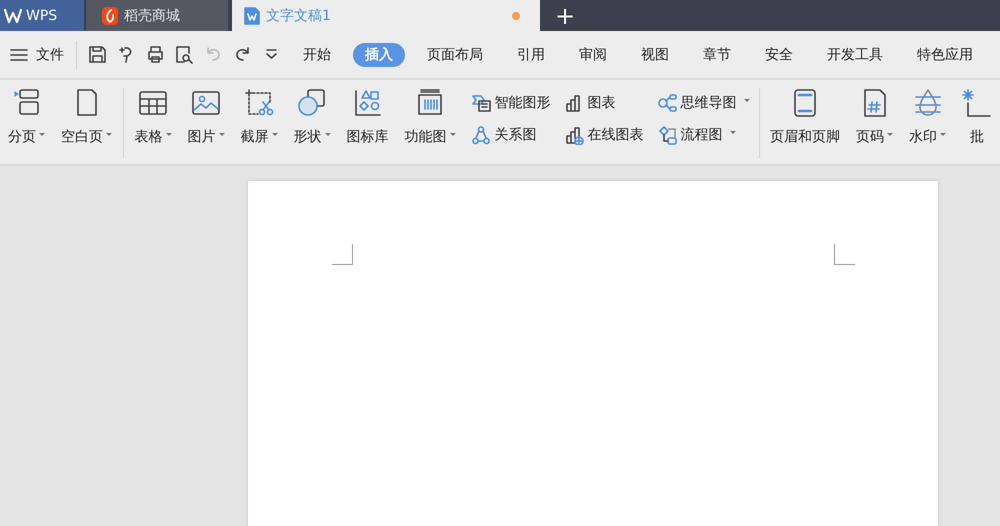 This screenshot has height=526, width=1000. I want to click on ribbon-button: 形状, so click(312, 117).